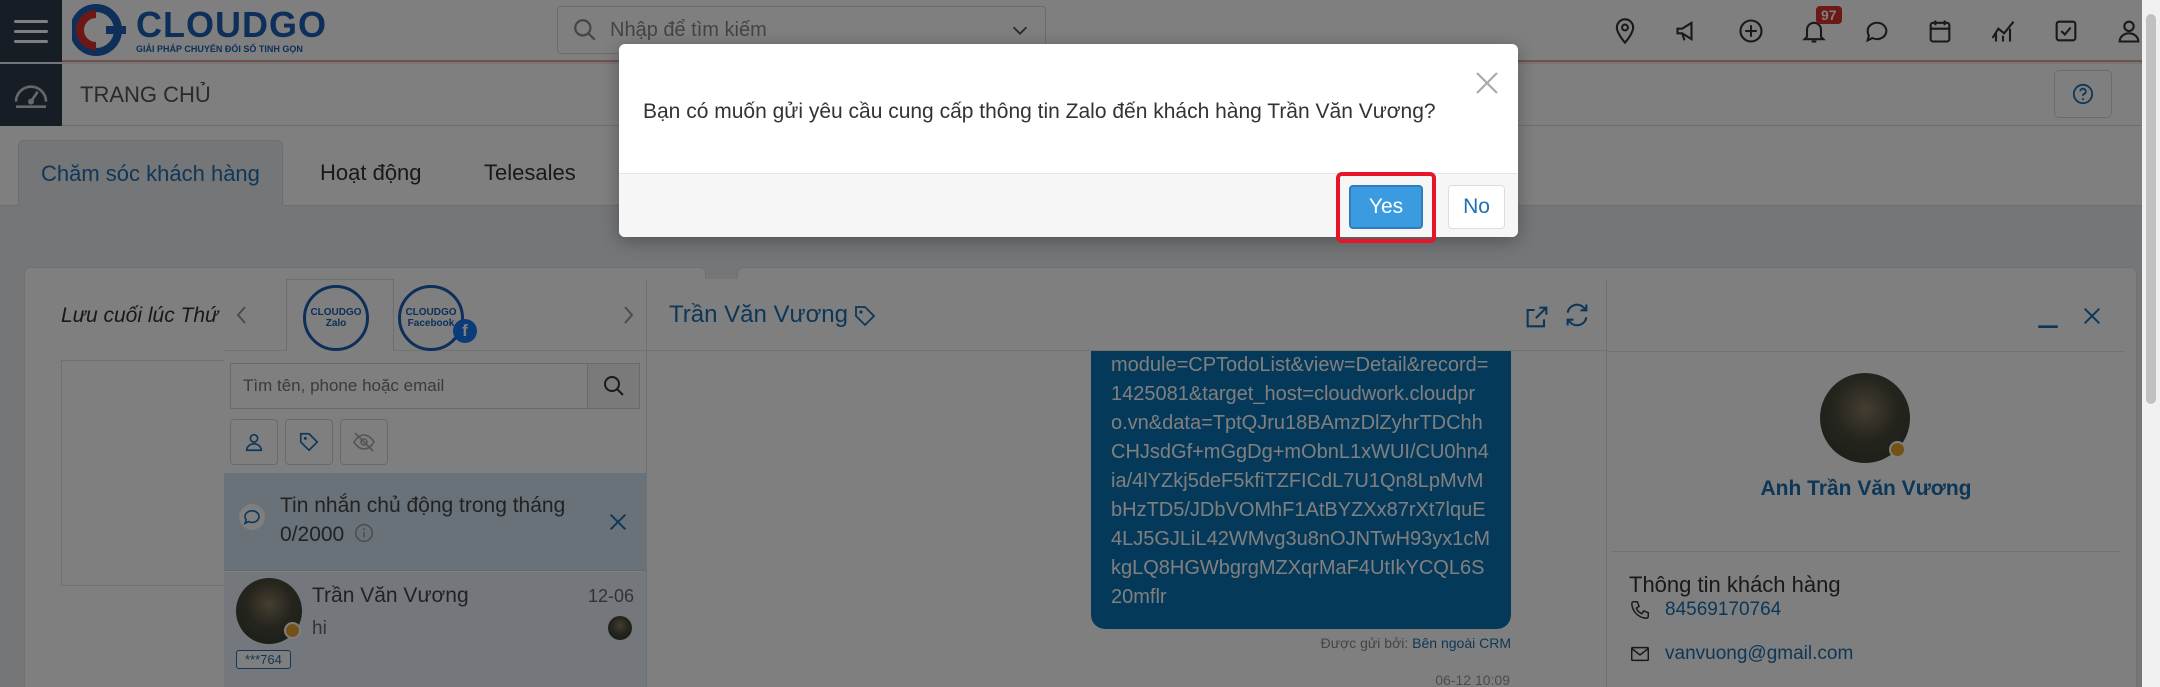 The width and height of the screenshot is (2160, 687). What do you see at coordinates (2151, 209) in the screenshot?
I see `scrollbar-thumb` at bounding box center [2151, 209].